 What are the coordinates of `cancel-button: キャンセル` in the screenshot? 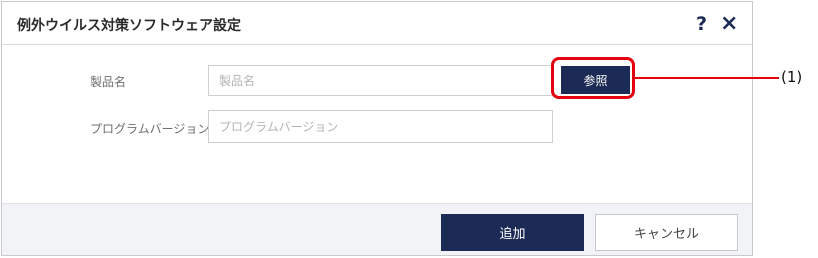 It's located at (666, 232).